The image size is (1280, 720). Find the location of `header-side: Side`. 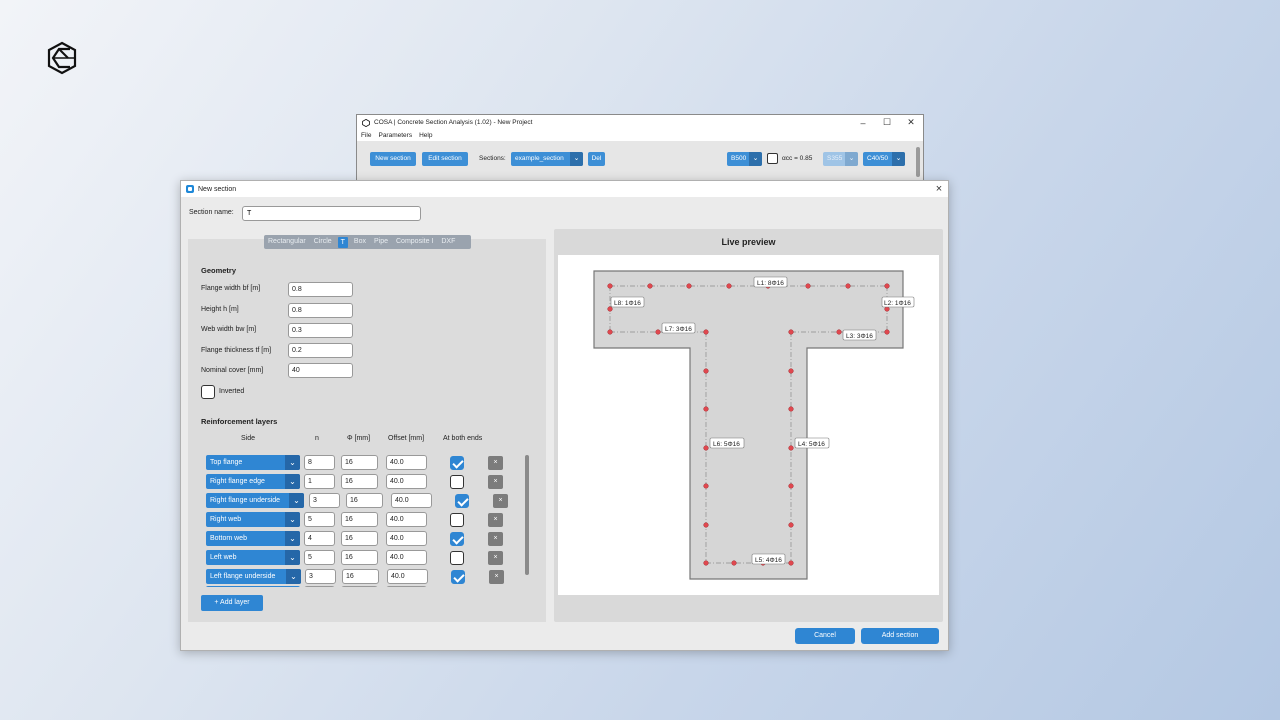

header-side: Side is located at coordinates (248, 438).